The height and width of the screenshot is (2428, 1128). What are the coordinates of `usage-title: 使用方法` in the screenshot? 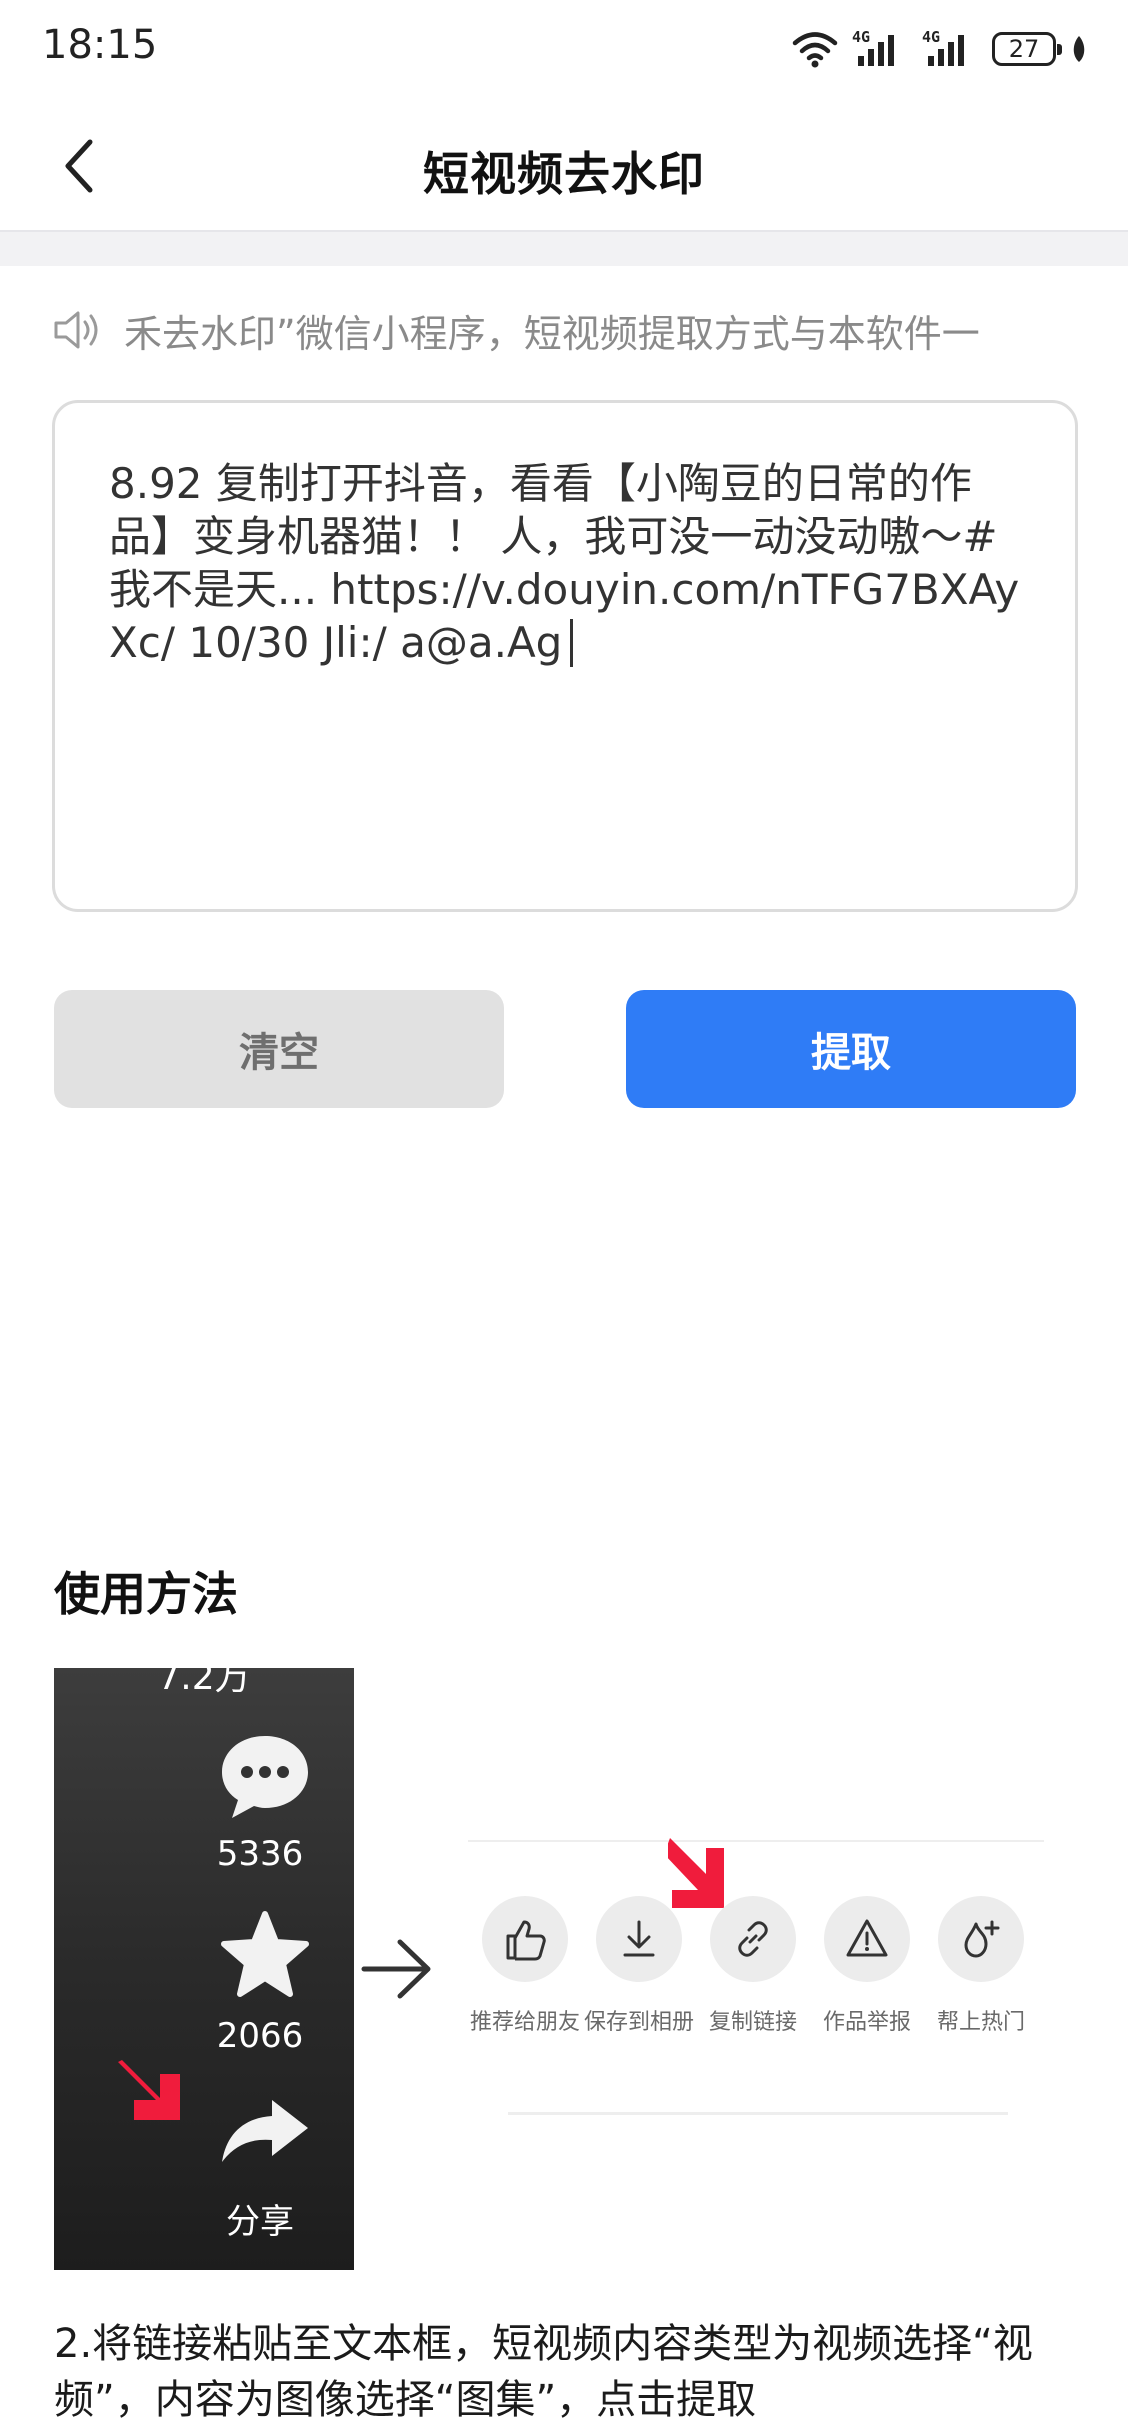 It's located at (146, 1594).